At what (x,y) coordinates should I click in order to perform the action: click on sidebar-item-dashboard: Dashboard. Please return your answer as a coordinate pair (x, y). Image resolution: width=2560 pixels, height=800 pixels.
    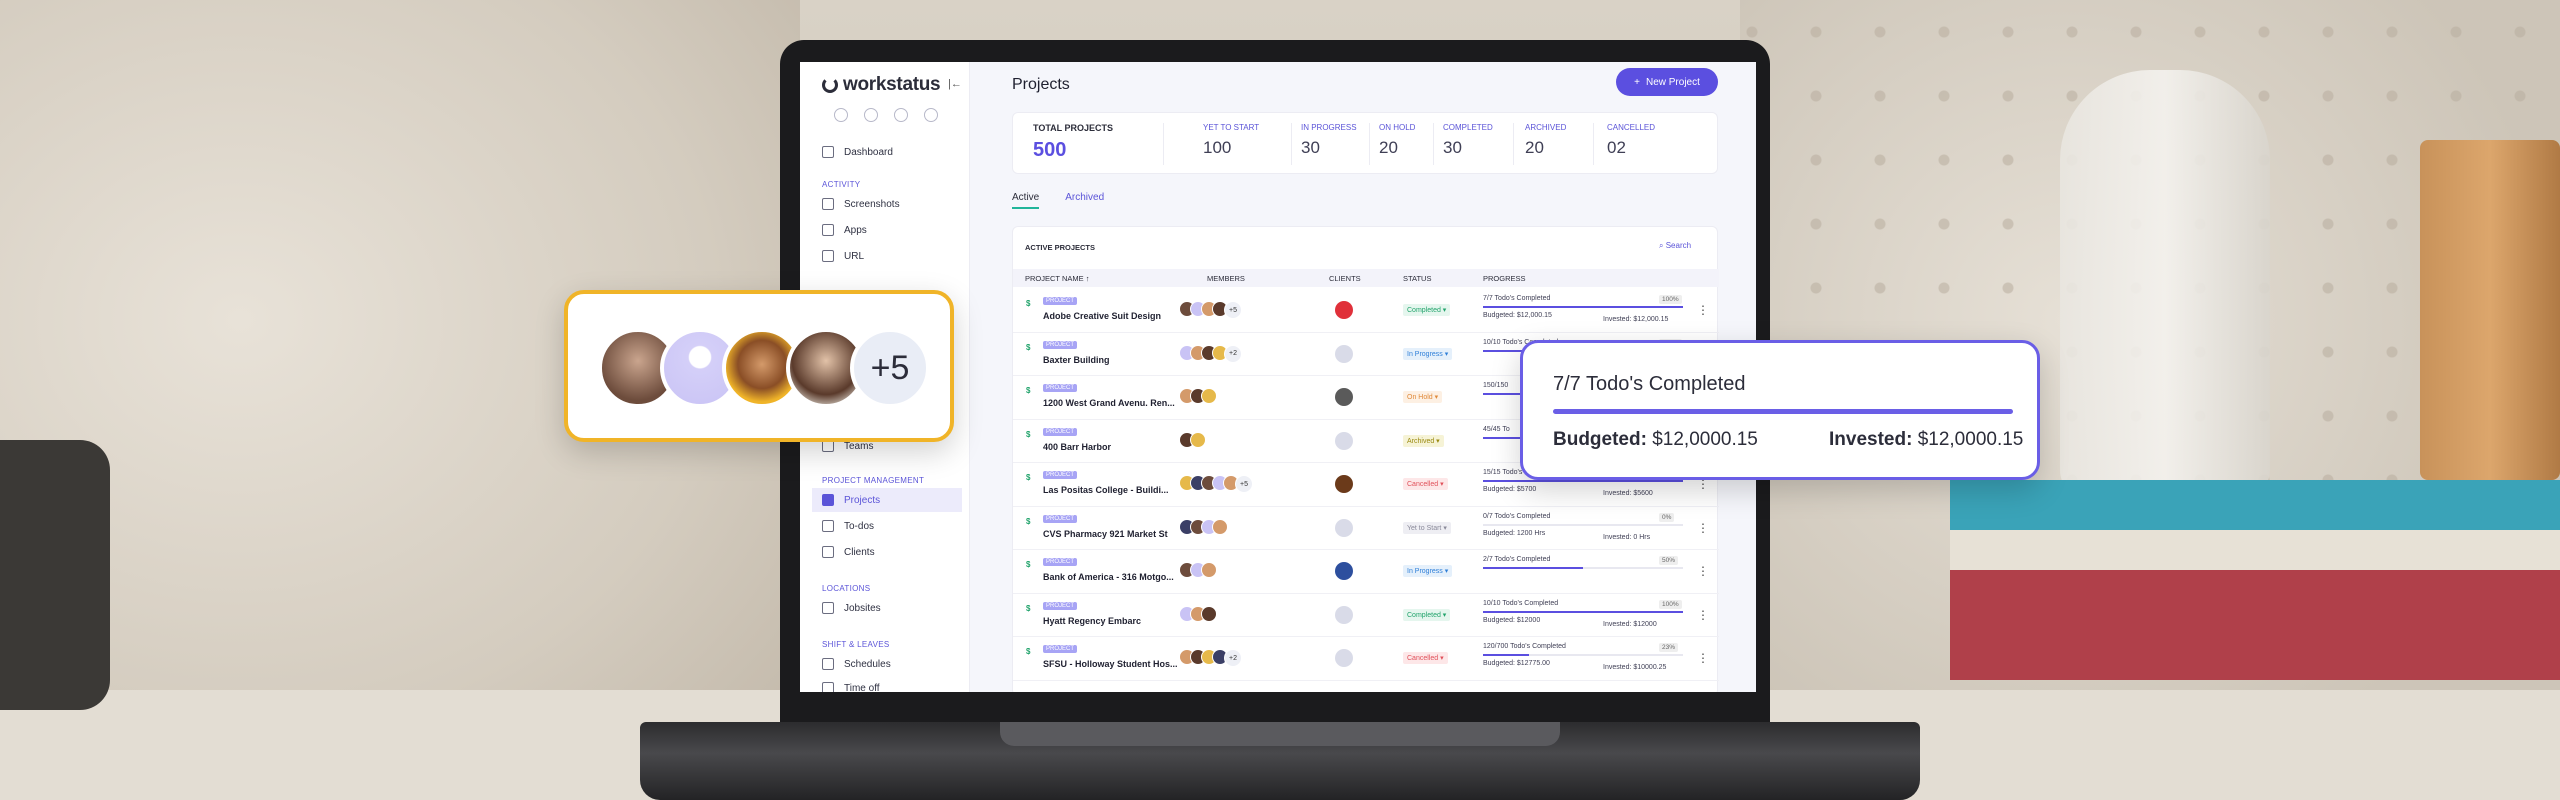
    Looking at the image, I should click on (892, 152).